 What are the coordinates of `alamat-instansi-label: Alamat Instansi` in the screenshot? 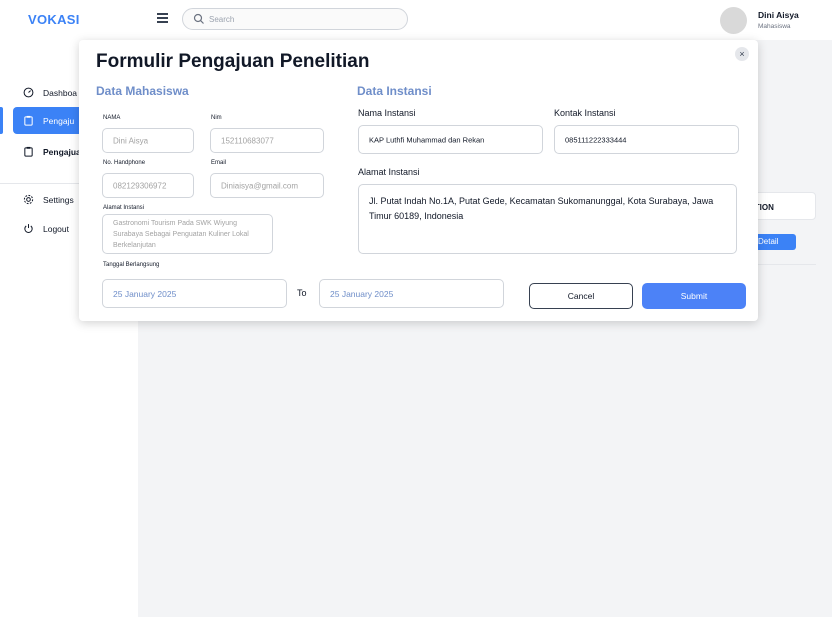 It's located at (389, 172).